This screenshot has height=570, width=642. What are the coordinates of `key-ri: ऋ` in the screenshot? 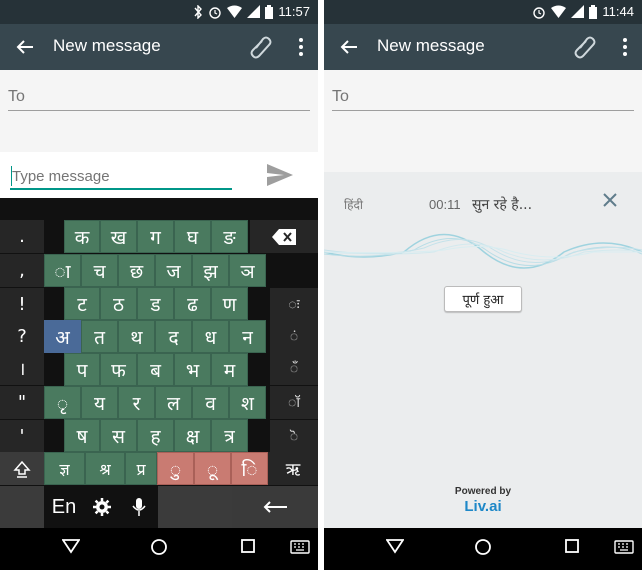 It's located at (293, 468).